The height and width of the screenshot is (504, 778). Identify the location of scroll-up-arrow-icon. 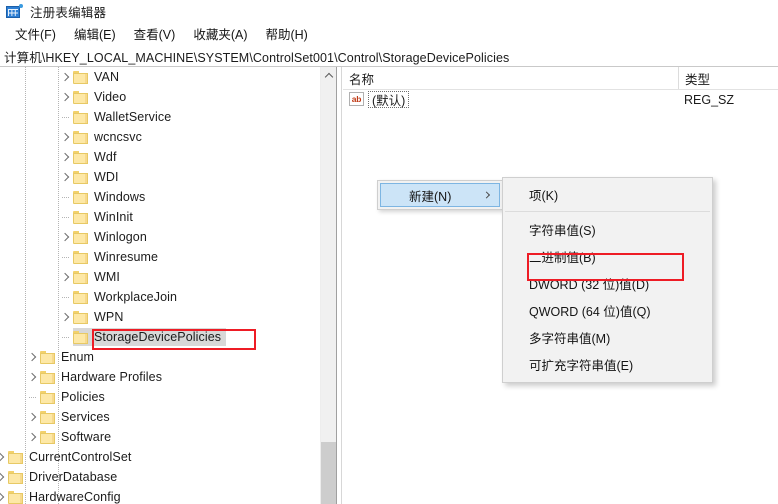
(329, 75).